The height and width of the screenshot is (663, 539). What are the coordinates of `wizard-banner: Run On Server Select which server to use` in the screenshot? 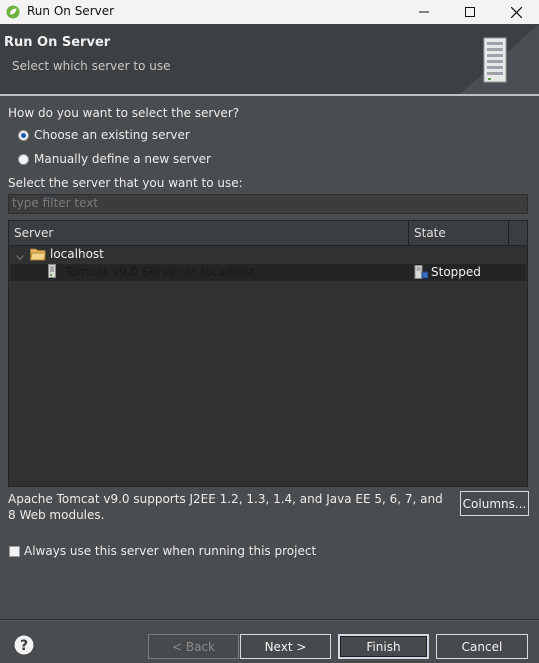 It's located at (269, 59).